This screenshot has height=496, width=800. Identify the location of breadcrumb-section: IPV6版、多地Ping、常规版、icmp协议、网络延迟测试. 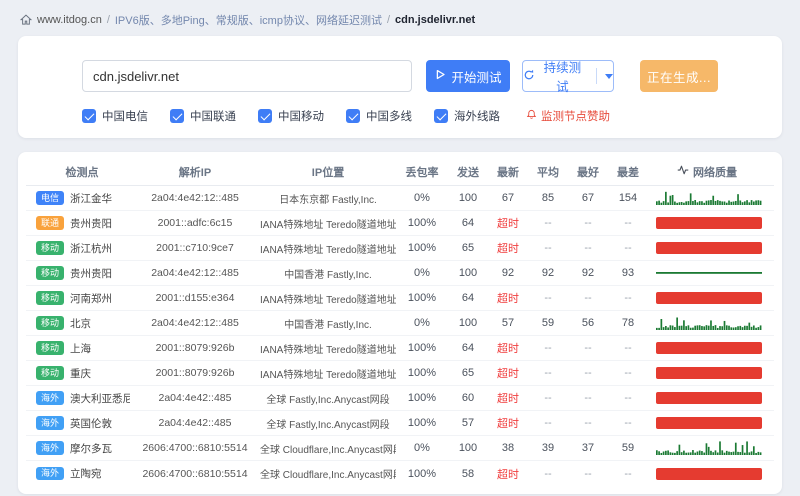
(248, 20).